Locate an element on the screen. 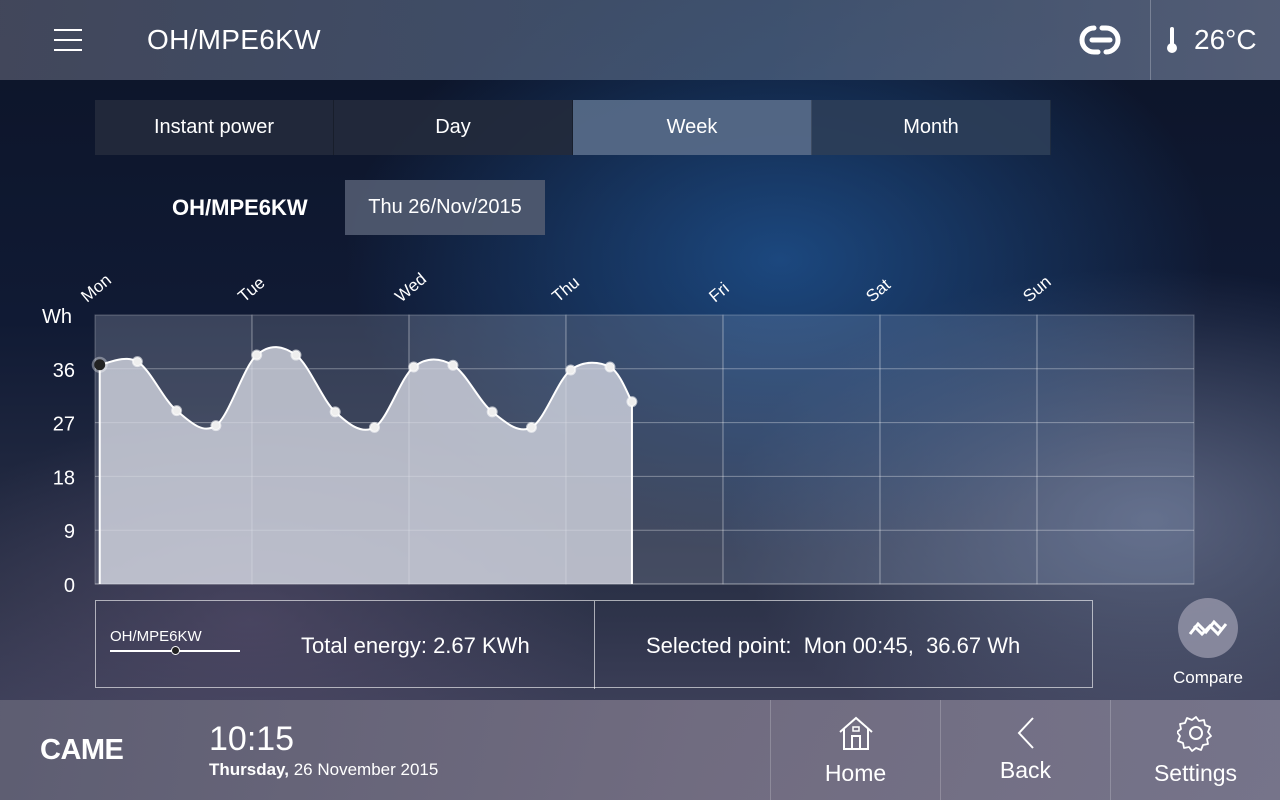  thermometer-icon is located at coordinates (1172, 40).